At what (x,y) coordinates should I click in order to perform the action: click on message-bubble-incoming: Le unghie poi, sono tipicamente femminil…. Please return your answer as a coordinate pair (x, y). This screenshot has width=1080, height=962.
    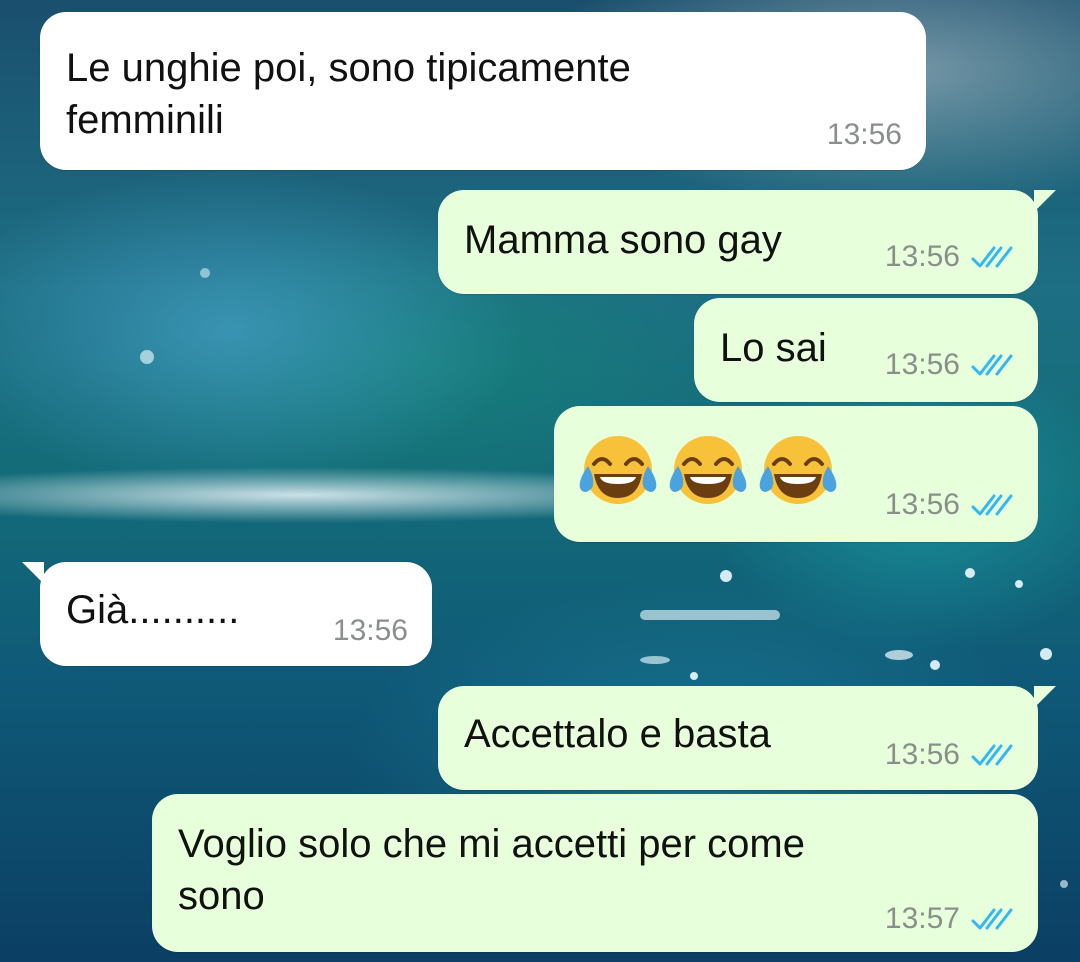
    Looking at the image, I should click on (483, 91).